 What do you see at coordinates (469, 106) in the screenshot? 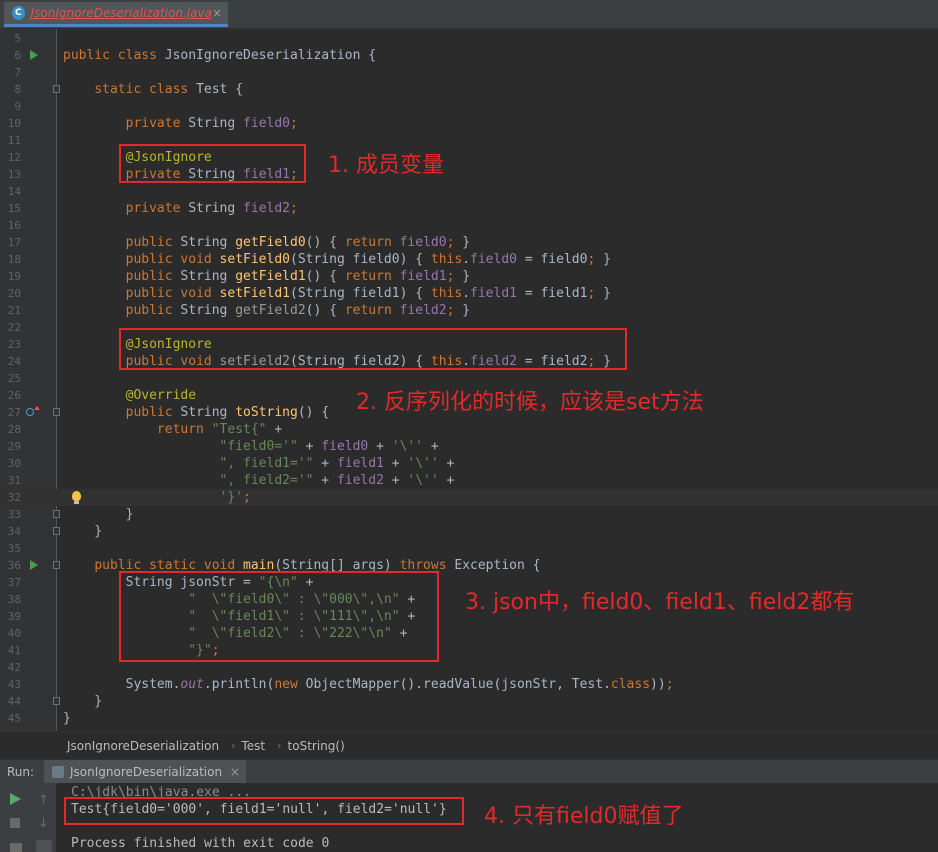
I see `code-line: 9` at bounding box center [469, 106].